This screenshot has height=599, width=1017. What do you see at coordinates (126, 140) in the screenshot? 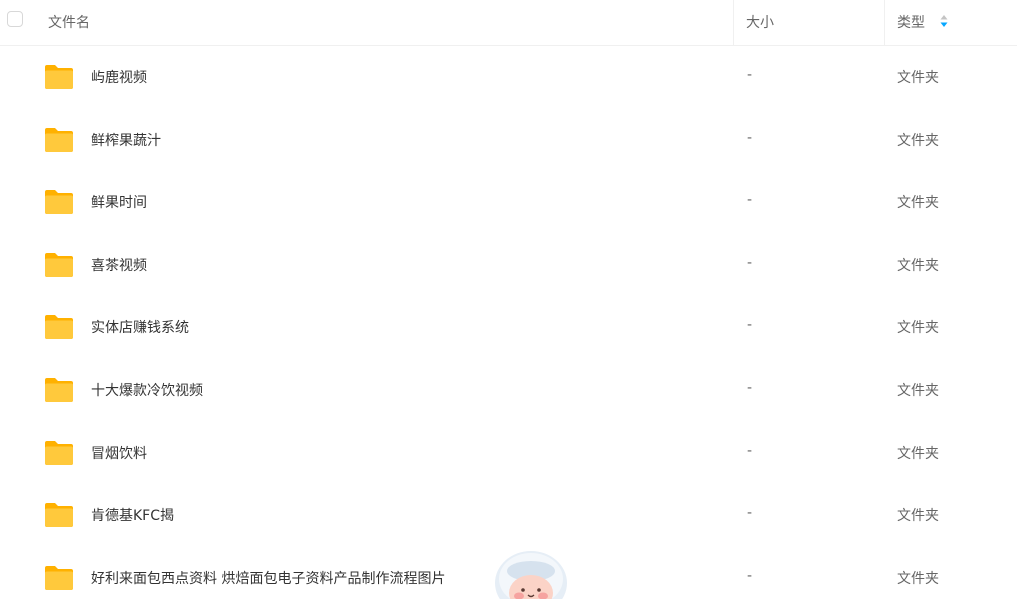
I see `file-name: 鲜榨果蔬汁` at bounding box center [126, 140].